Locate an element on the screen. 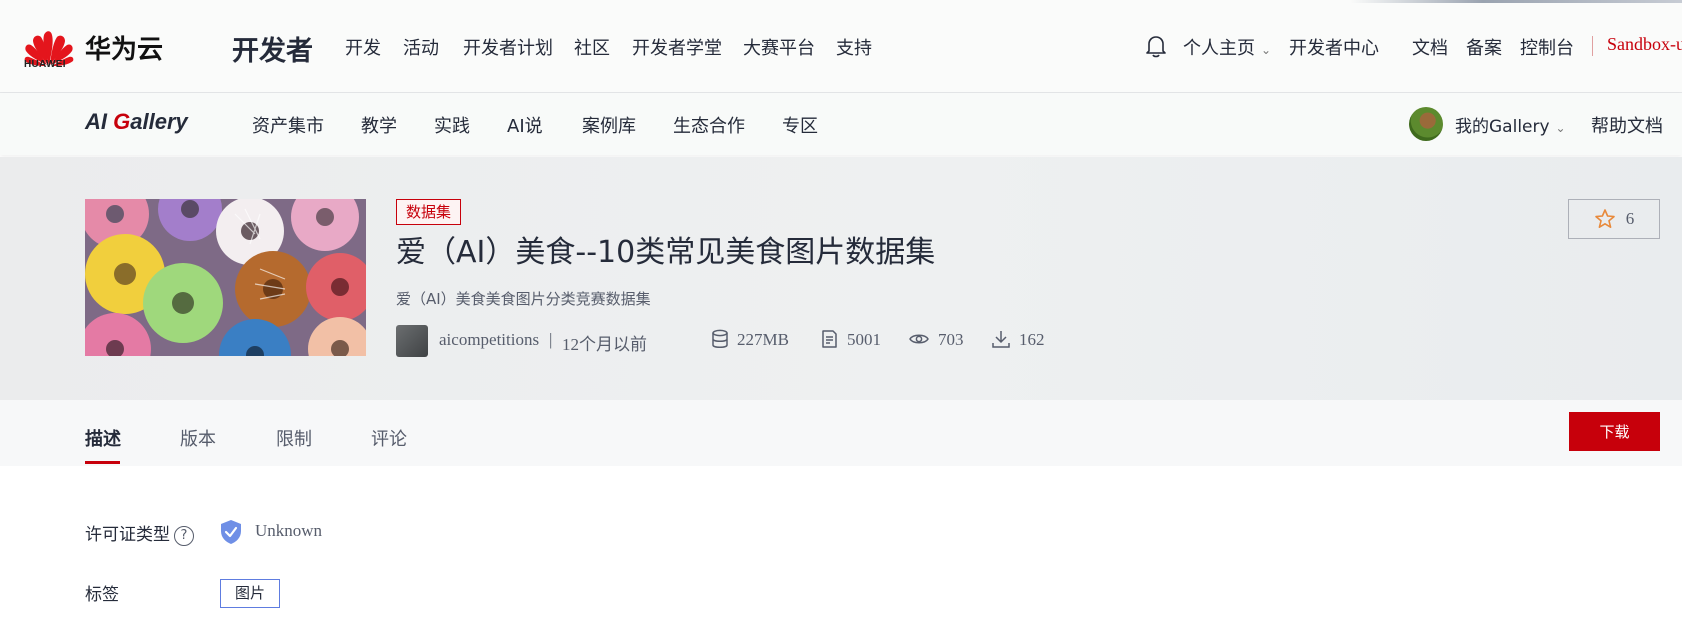  subnav-item-zone: 专区 is located at coordinates (800, 125).